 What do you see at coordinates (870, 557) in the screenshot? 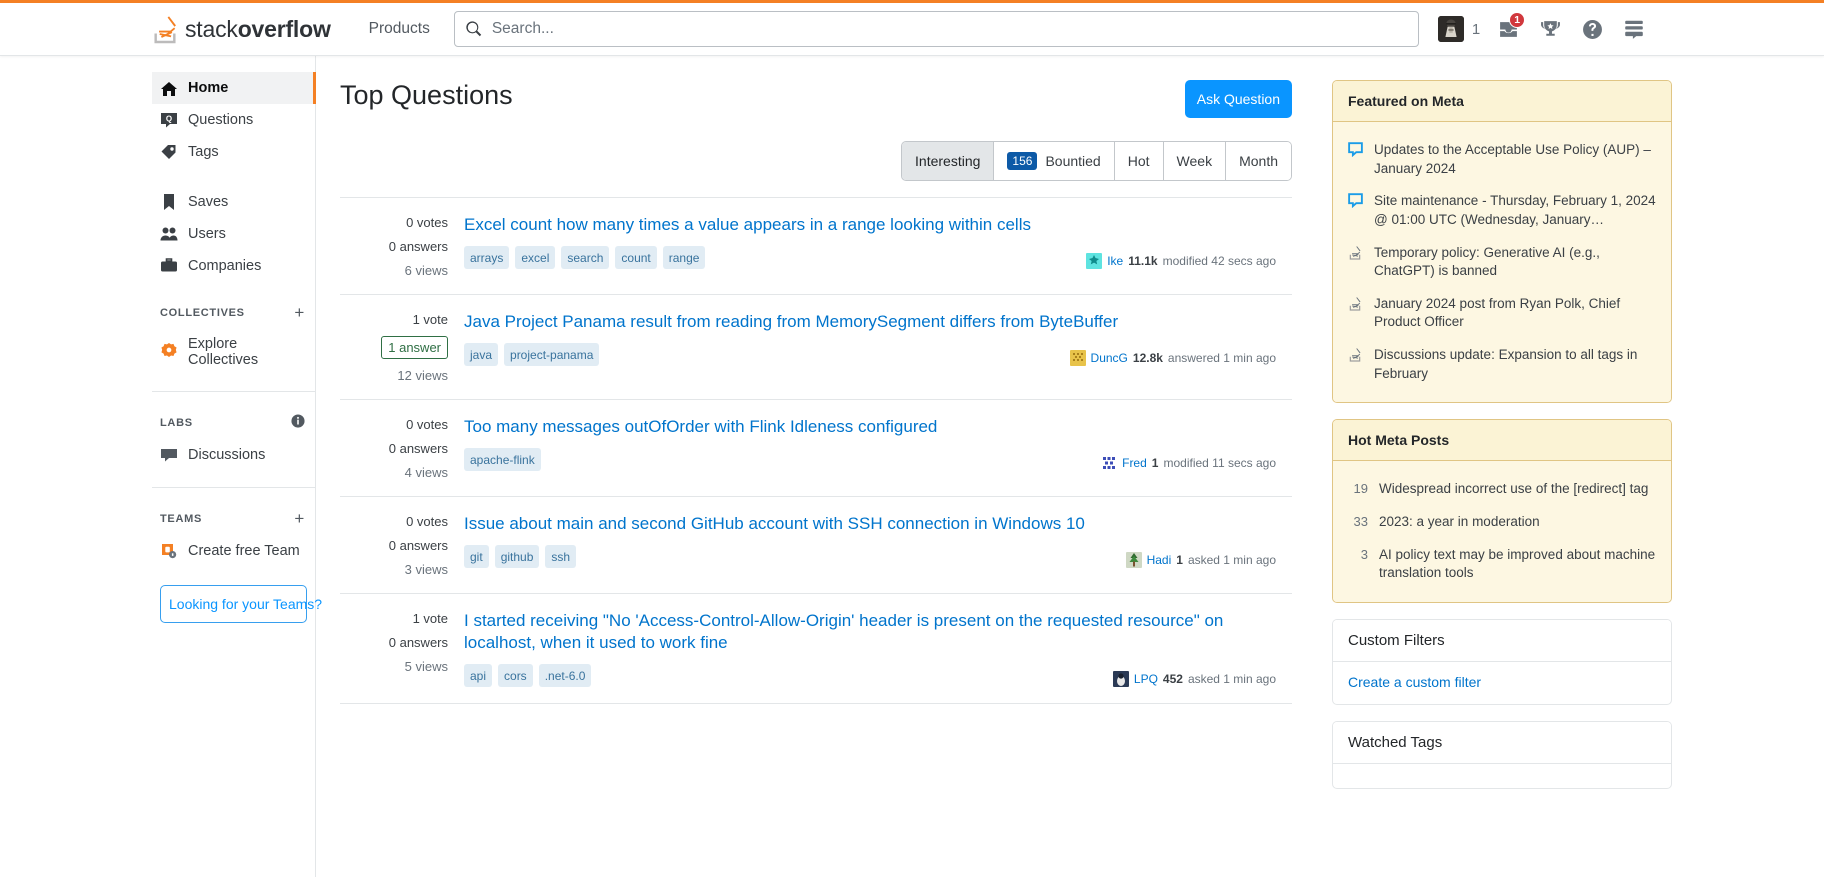
I see `question-footer: git github ssh Hadi 1 asked 1 min ago` at bounding box center [870, 557].